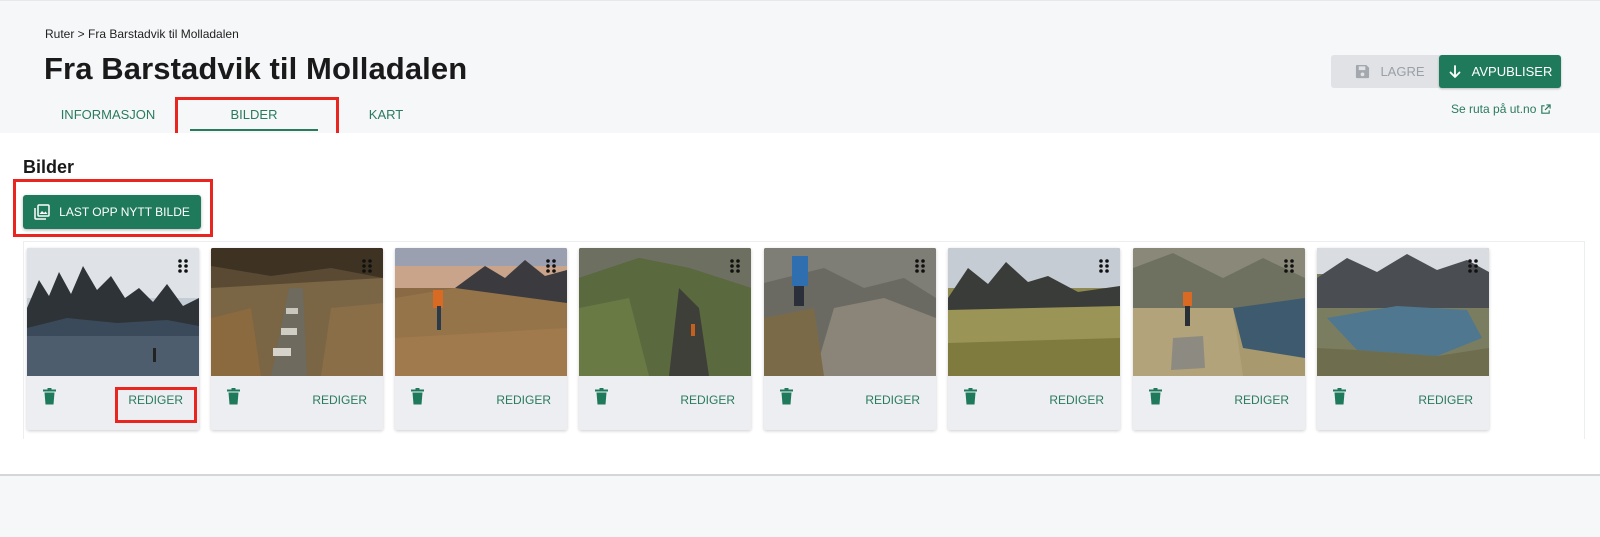 The width and height of the screenshot is (1600, 537). I want to click on highlight-box-upload, so click(113, 208).